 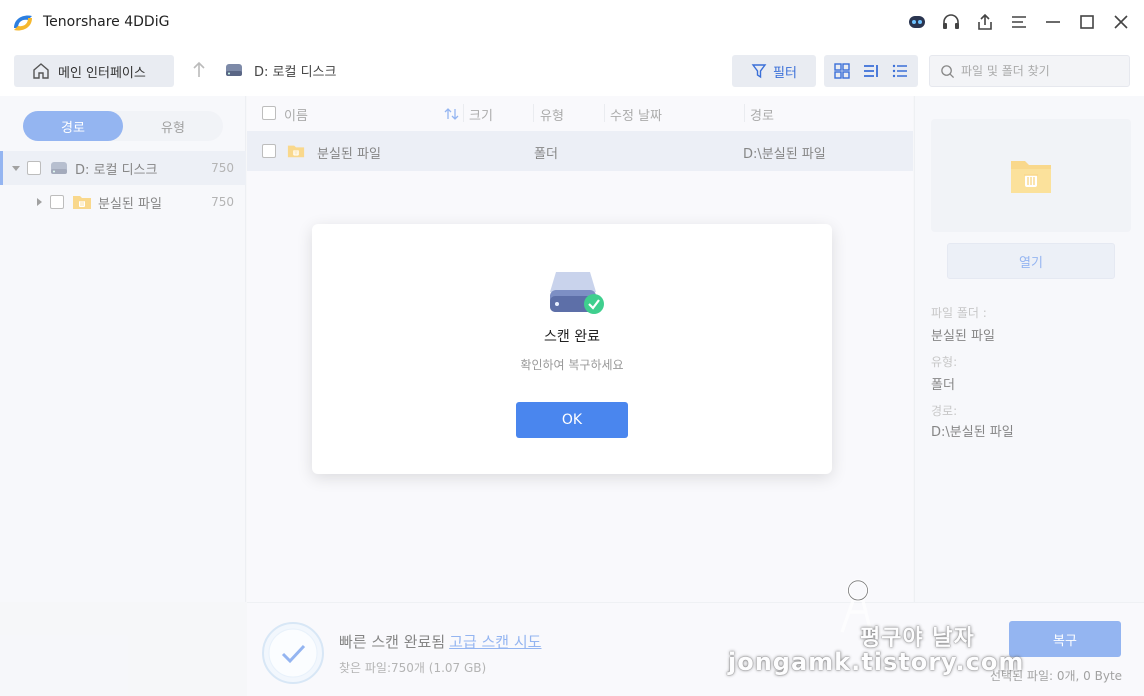 I want to click on title-bar: Tenorshare 4DDiG, so click(x=572, y=22).